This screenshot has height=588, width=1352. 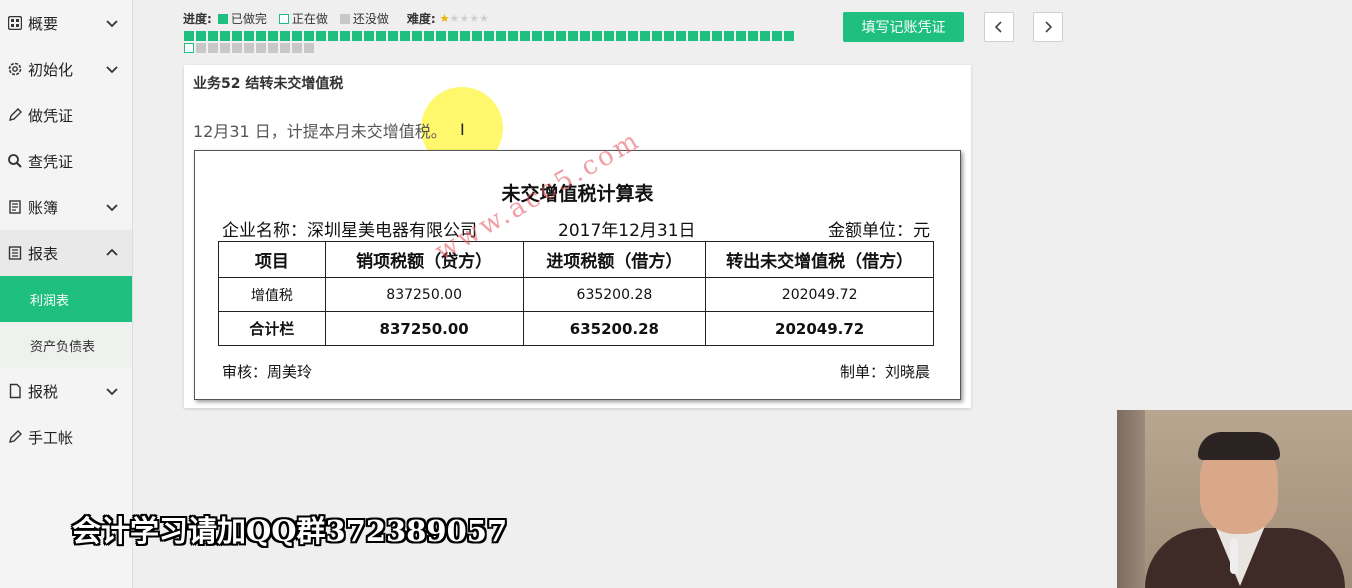 I want to click on search-icon, so click(x=15, y=161).